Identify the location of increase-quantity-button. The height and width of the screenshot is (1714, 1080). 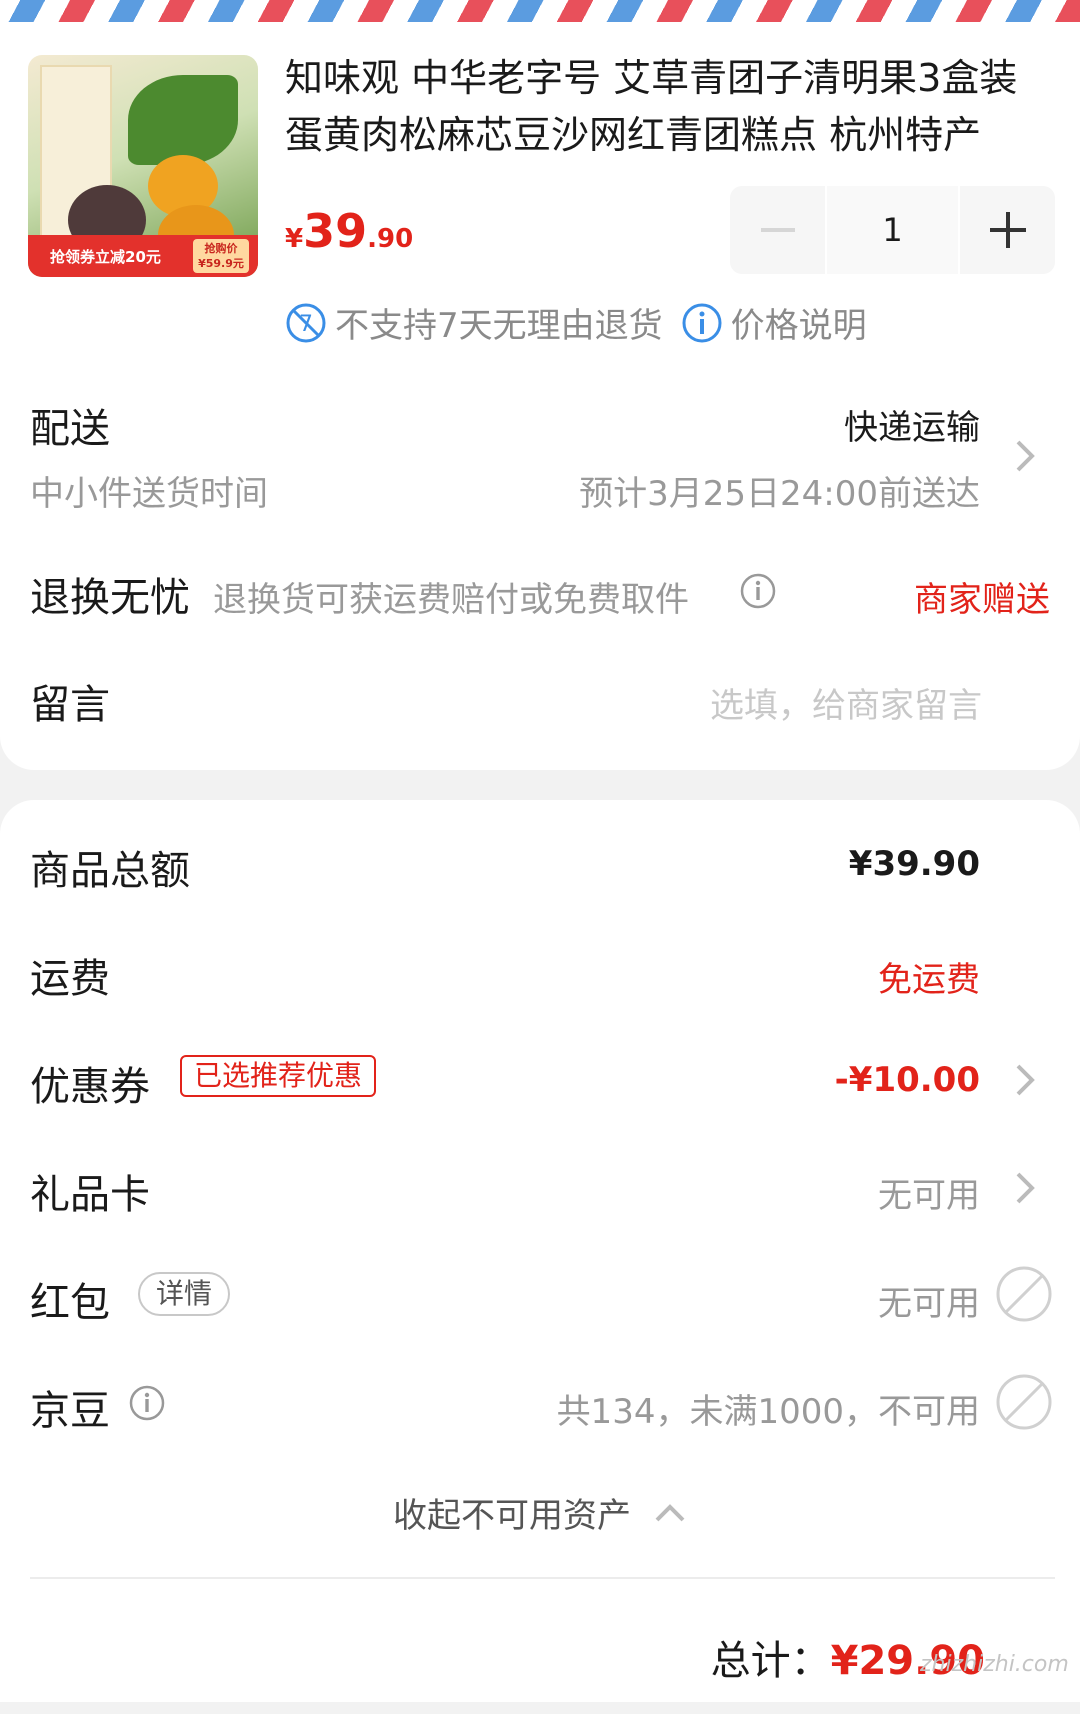
(1007, 230).